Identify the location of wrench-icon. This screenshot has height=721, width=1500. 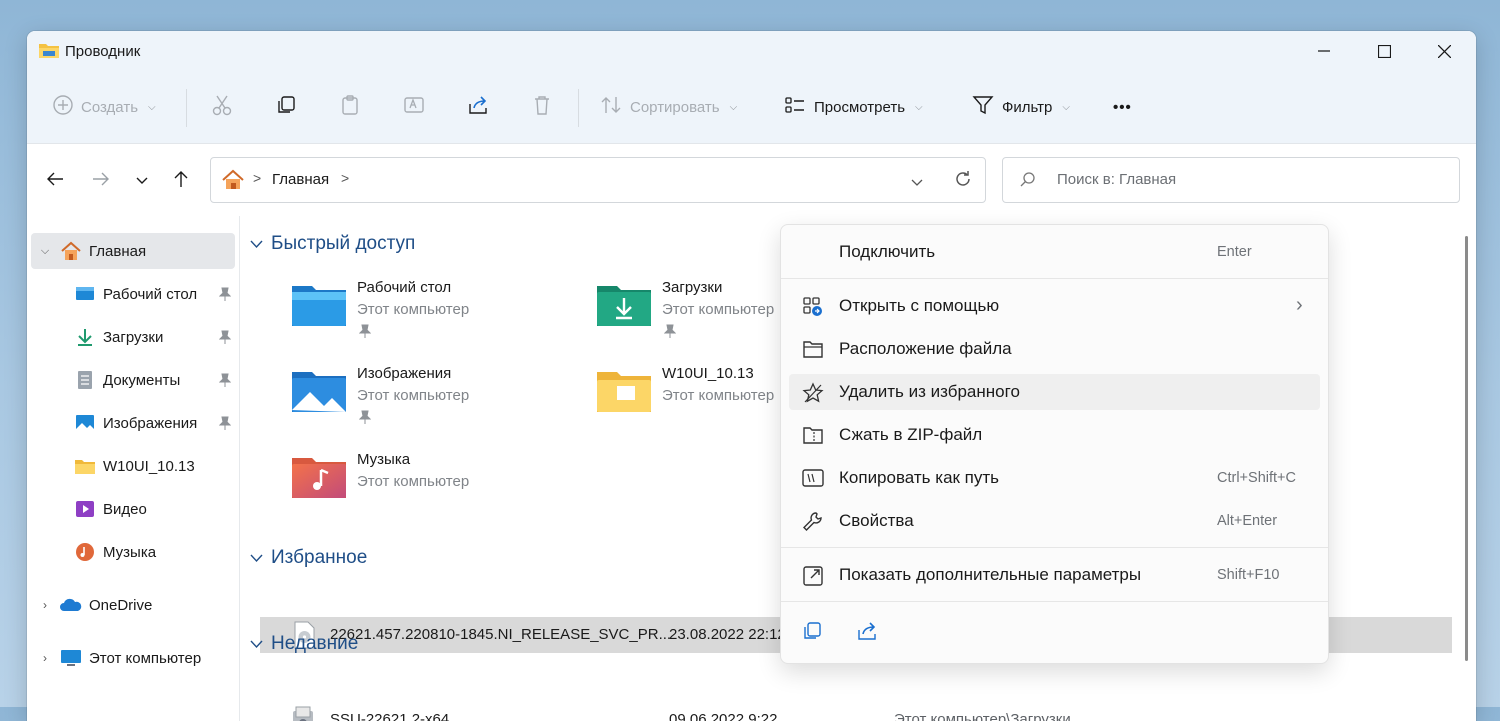
(813, 522).